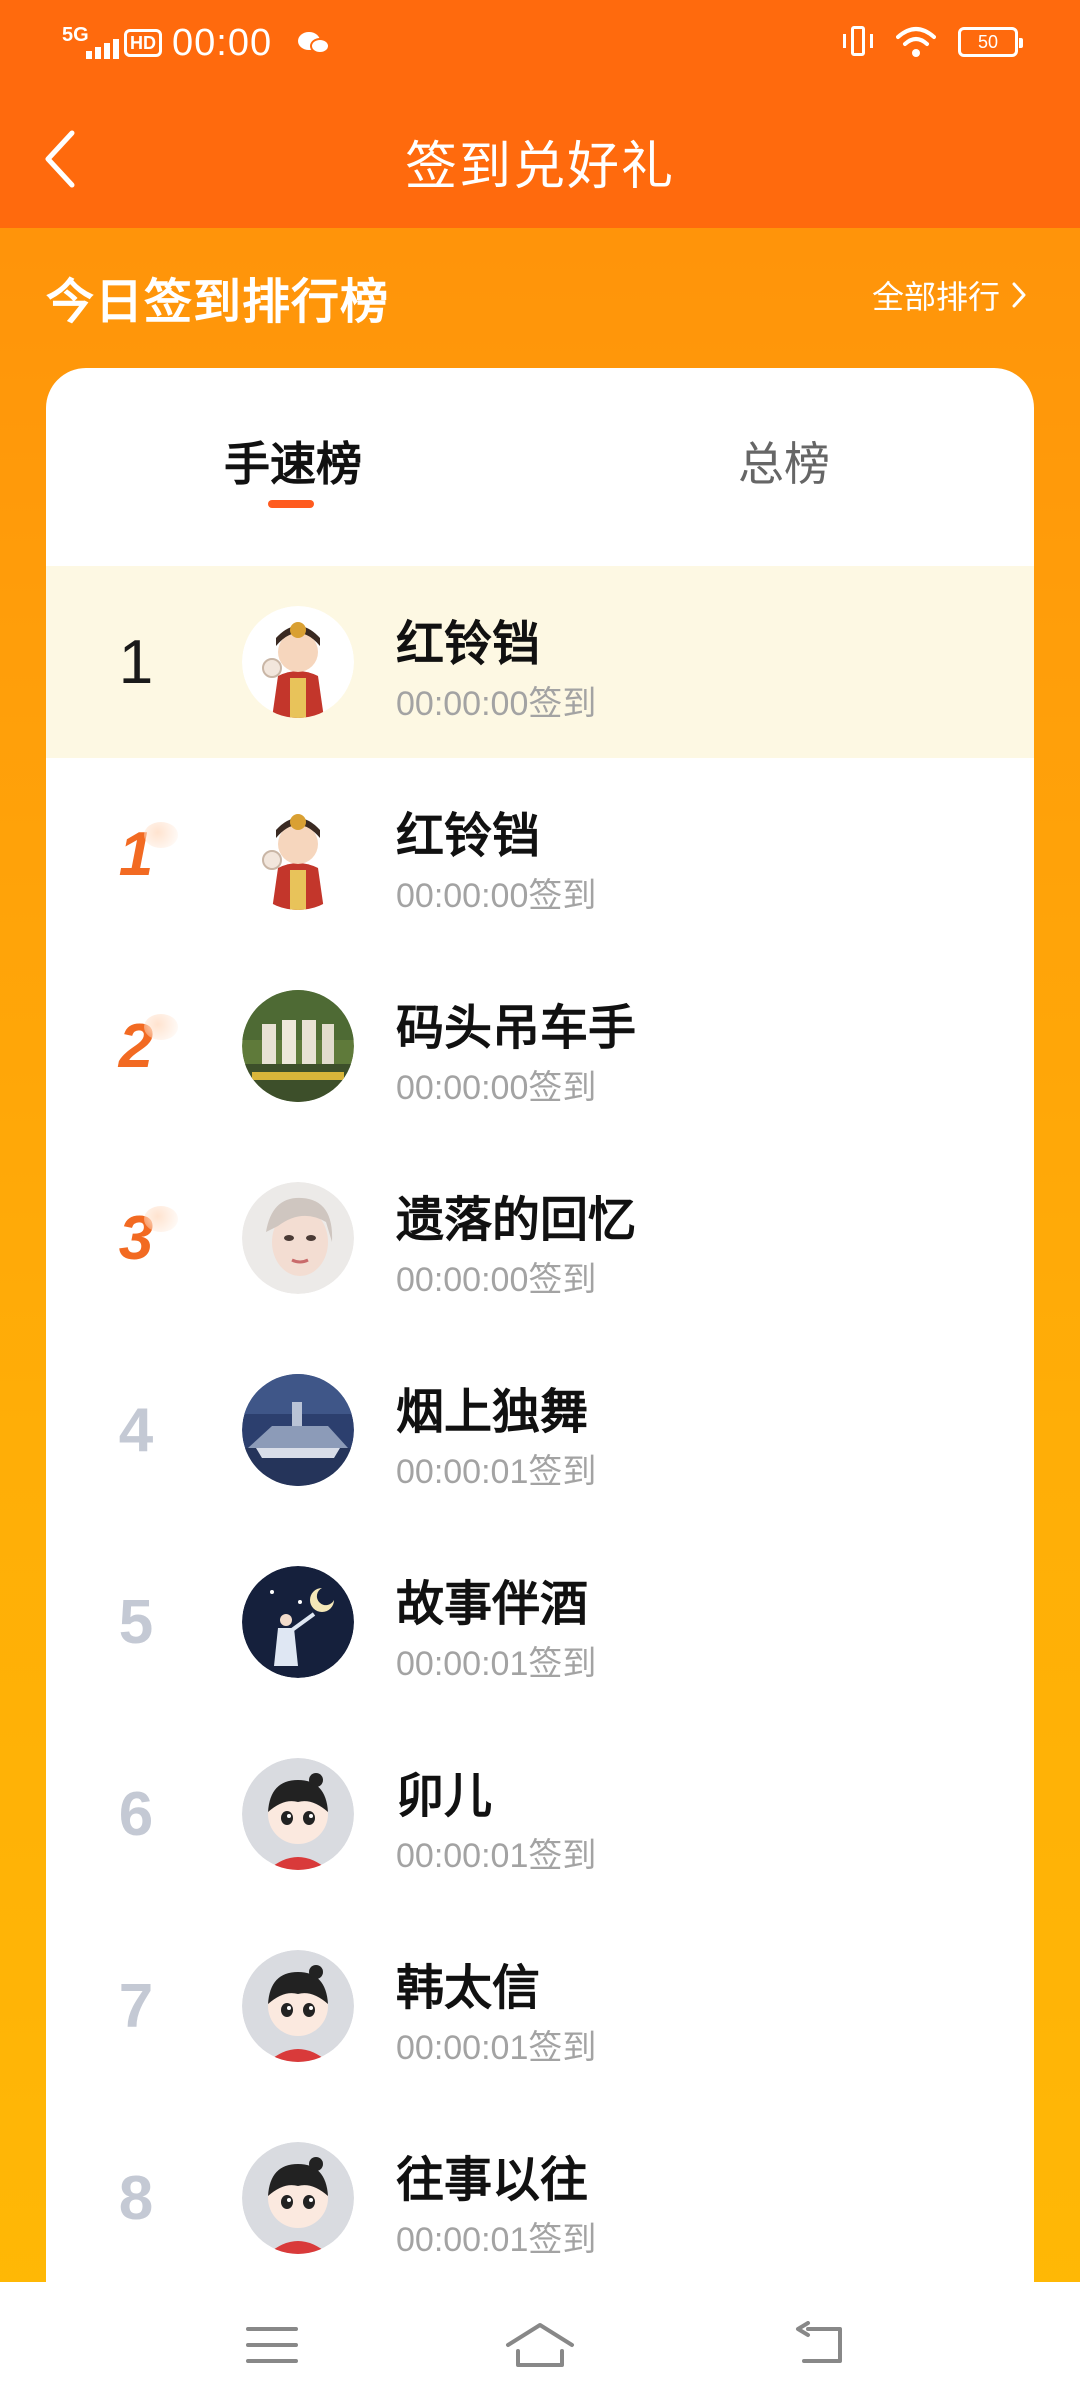  What do you see at coordinates (468, 1988) in the screenshot?
I see `user-name: 韩太信` at bounding box center [468, 1988].